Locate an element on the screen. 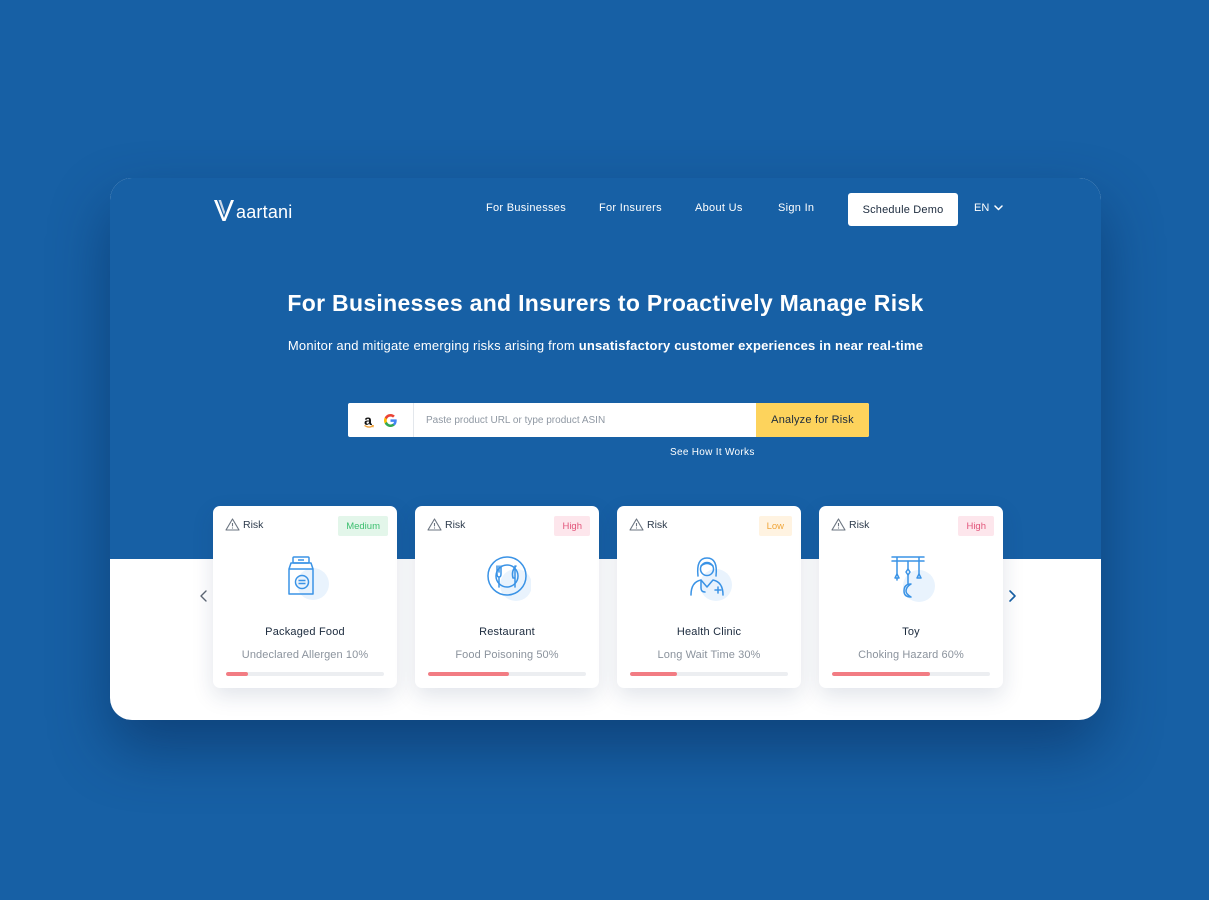  language-selector: EN is located at coordinates (989, 208).